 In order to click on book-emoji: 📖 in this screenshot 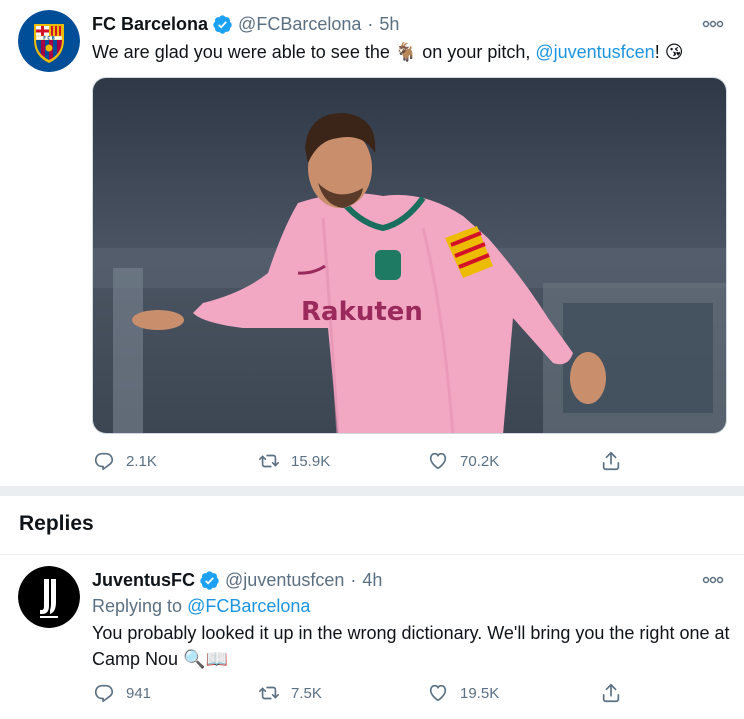, I will do `click(216, 659)`.